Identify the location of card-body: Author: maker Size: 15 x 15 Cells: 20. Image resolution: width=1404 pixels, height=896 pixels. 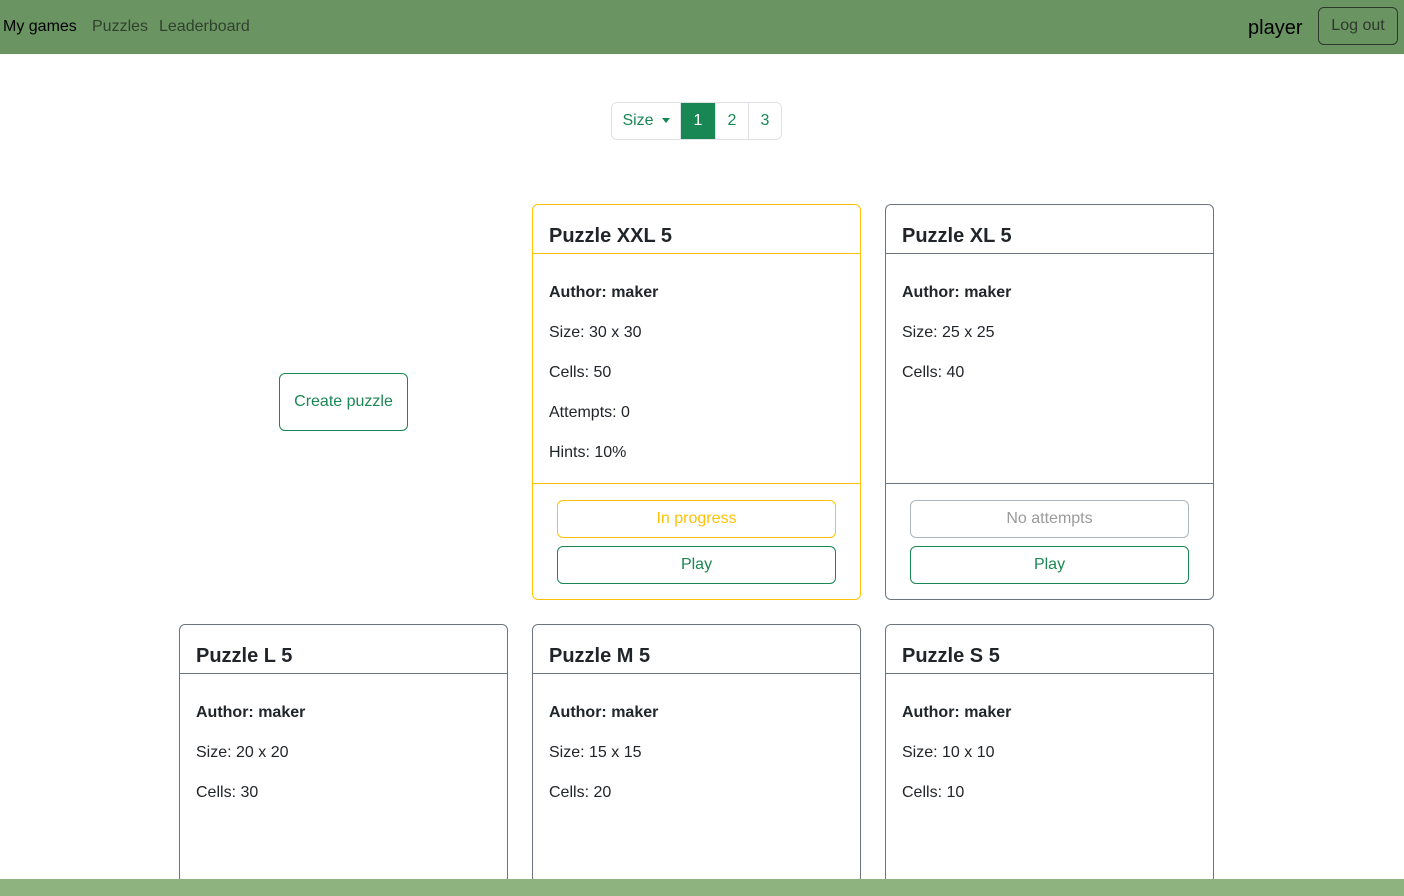
(696, 778).